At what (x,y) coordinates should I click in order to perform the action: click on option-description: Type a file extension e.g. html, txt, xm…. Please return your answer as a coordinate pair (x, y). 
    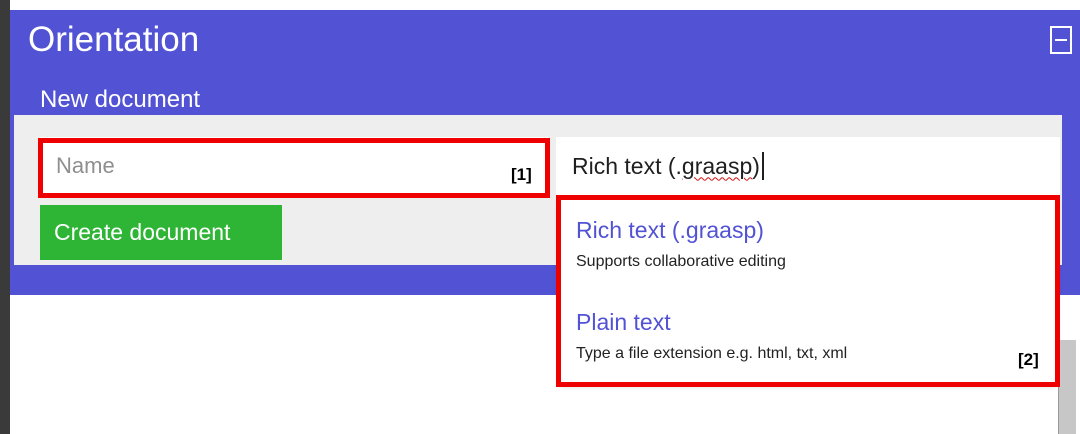
    Looking at the image, I should click on (712, 353).